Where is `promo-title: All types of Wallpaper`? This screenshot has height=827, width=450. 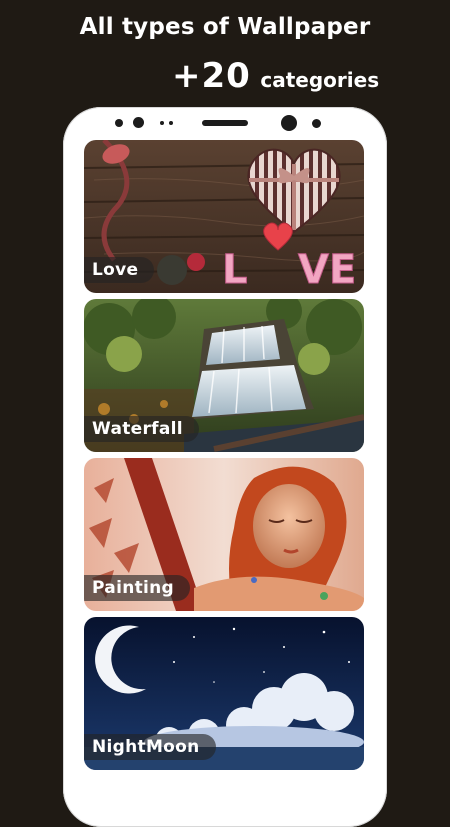
promo-title: All types of Wallpaper is located at coordinates (225, 27).